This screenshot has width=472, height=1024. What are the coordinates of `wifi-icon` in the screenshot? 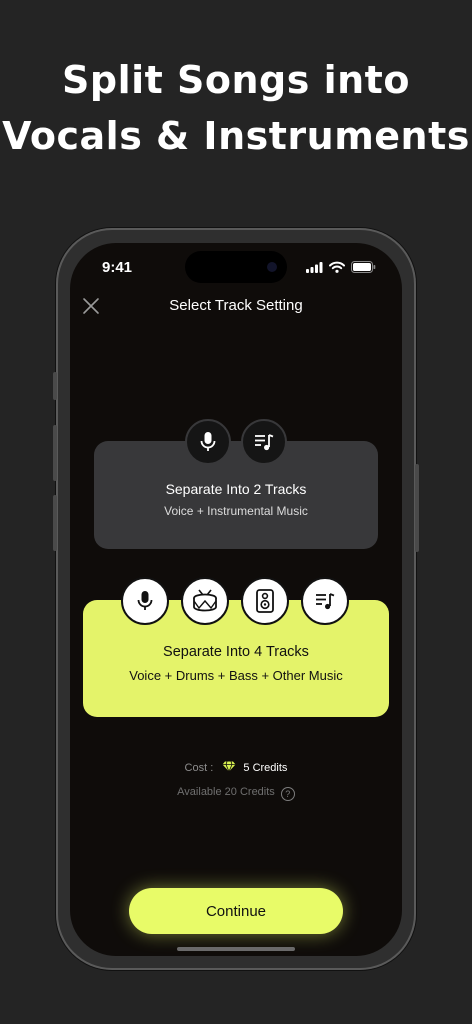 It's located at (337, 267).